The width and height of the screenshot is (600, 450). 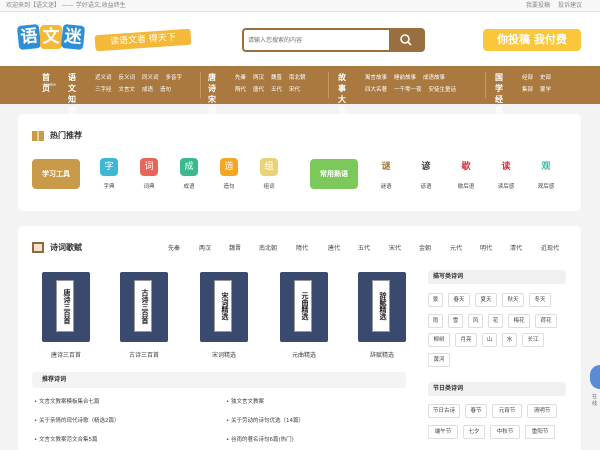 I want to click on submit-link: 我要投稿, so click(x=538, y=5).